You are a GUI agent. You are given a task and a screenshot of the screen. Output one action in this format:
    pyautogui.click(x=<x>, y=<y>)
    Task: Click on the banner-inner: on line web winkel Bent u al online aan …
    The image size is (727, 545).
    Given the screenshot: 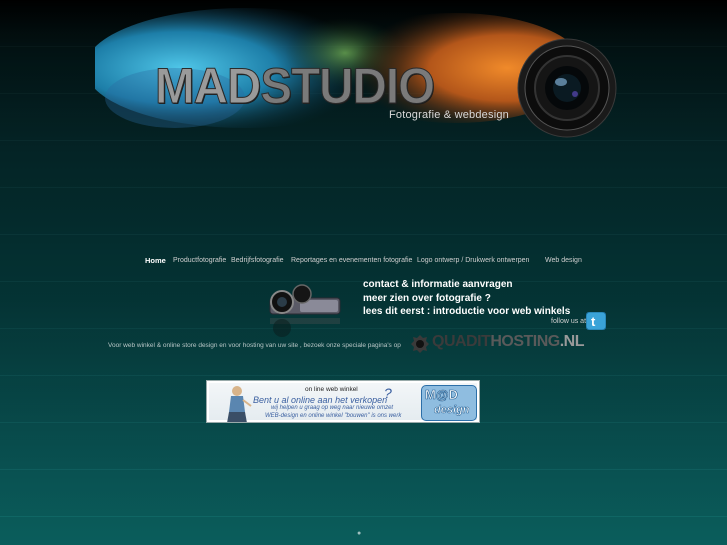 What is the action you would take?
    pyautogui.click(x=343, y=402)
    